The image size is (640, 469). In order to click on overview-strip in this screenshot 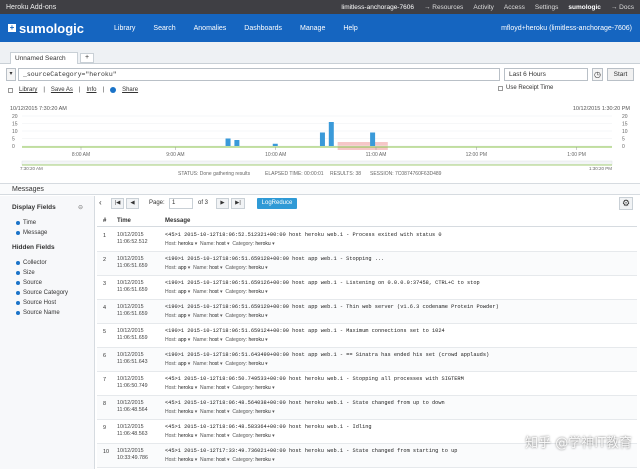, I will do `click(317, 163)`.